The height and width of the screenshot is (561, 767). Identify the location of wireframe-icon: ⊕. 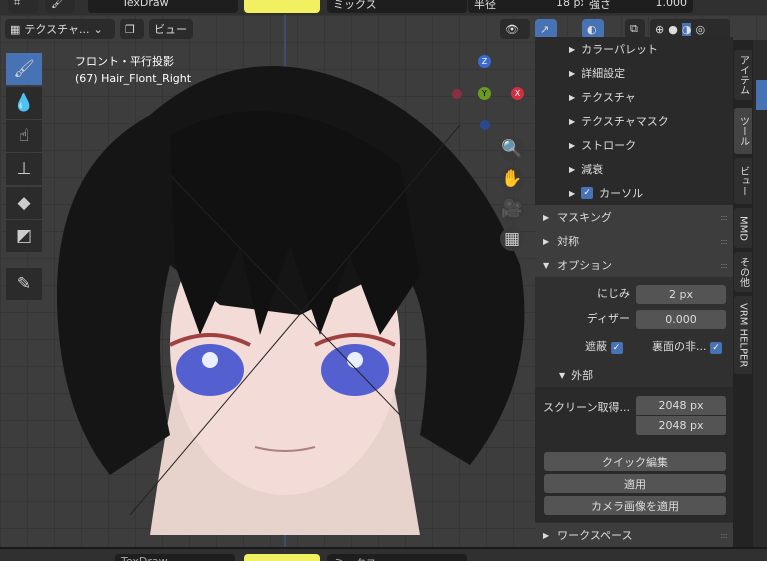
(659, 29).